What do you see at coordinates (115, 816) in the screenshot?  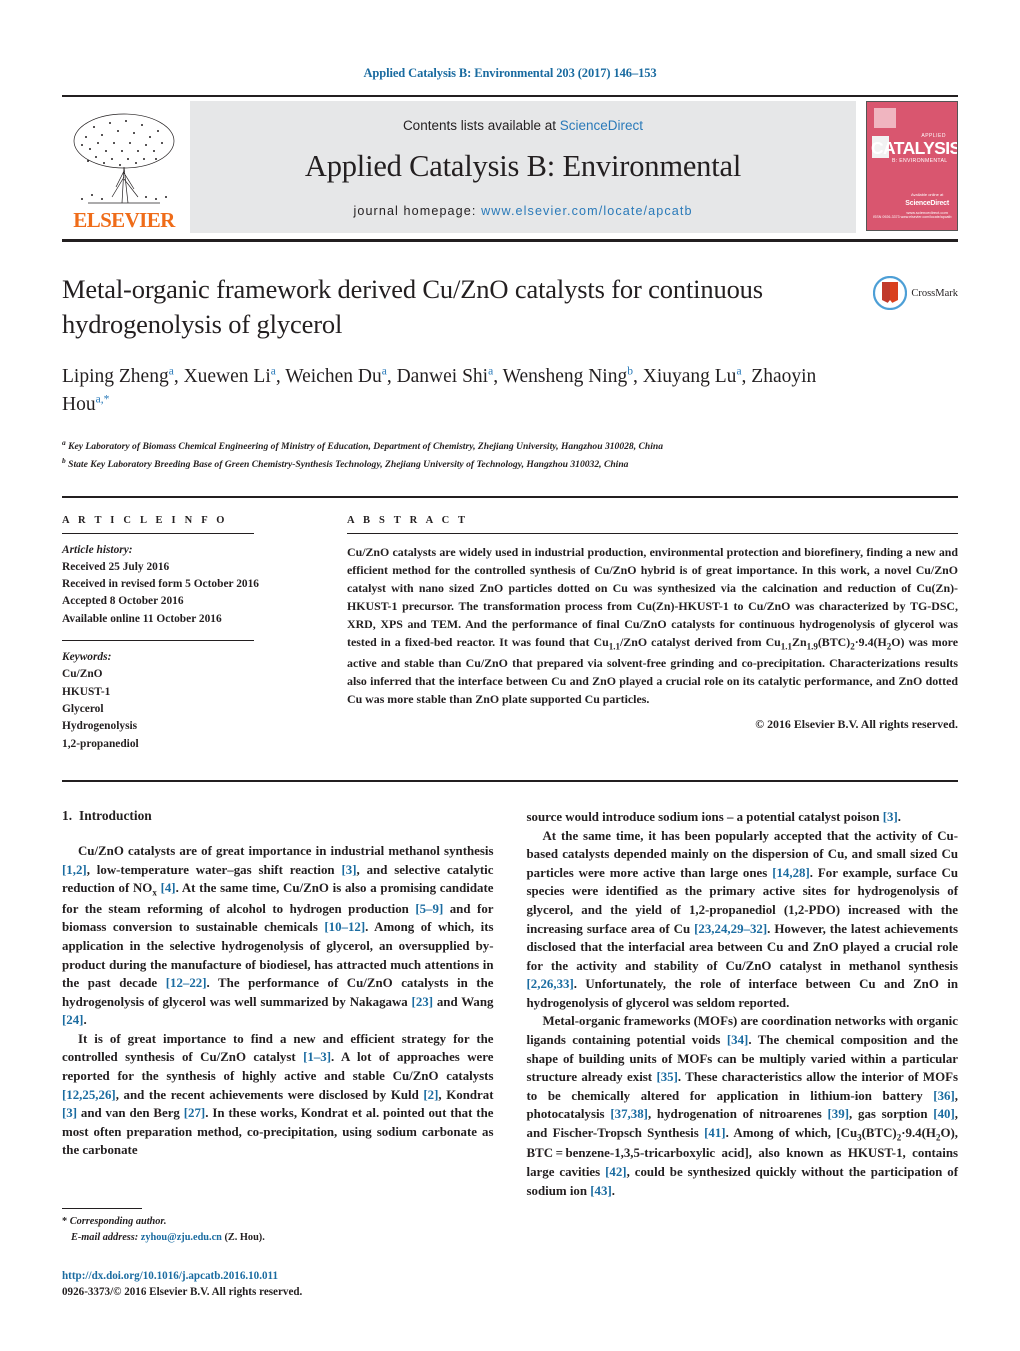 I see `section-label: Introduction` at bounding box center [115, 816].